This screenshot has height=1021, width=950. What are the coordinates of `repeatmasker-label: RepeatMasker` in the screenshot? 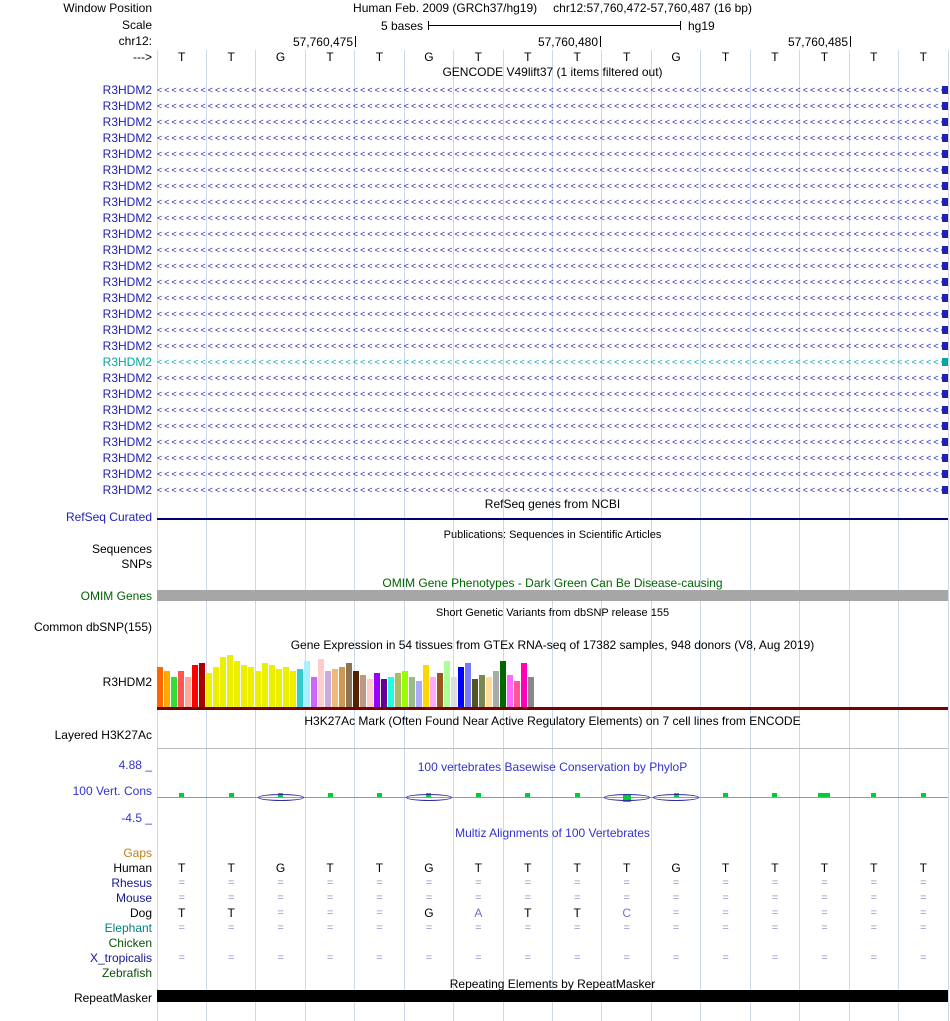 It's located at (76, 998).